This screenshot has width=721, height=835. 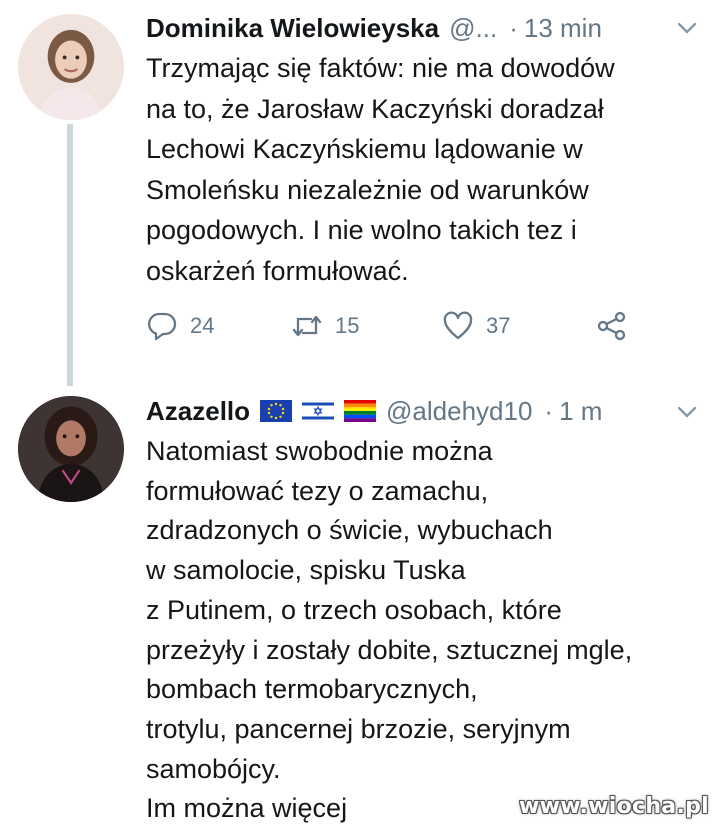 I want to click on timestamp: 1 m, so click(x=580, y=411).